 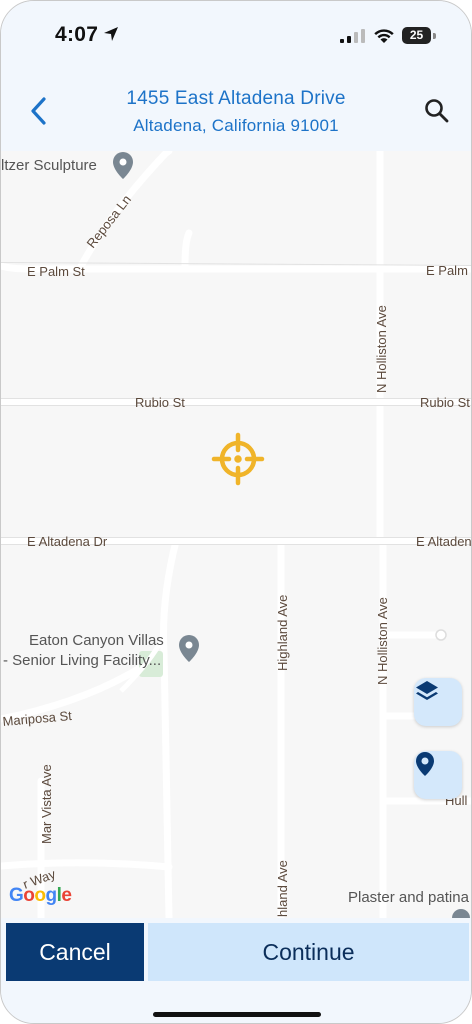 What do you see at coordinates (409, 897) in the screenshot?
I see `poi-label-plaster: Plaster and patina` at bounding box center [409, 897].